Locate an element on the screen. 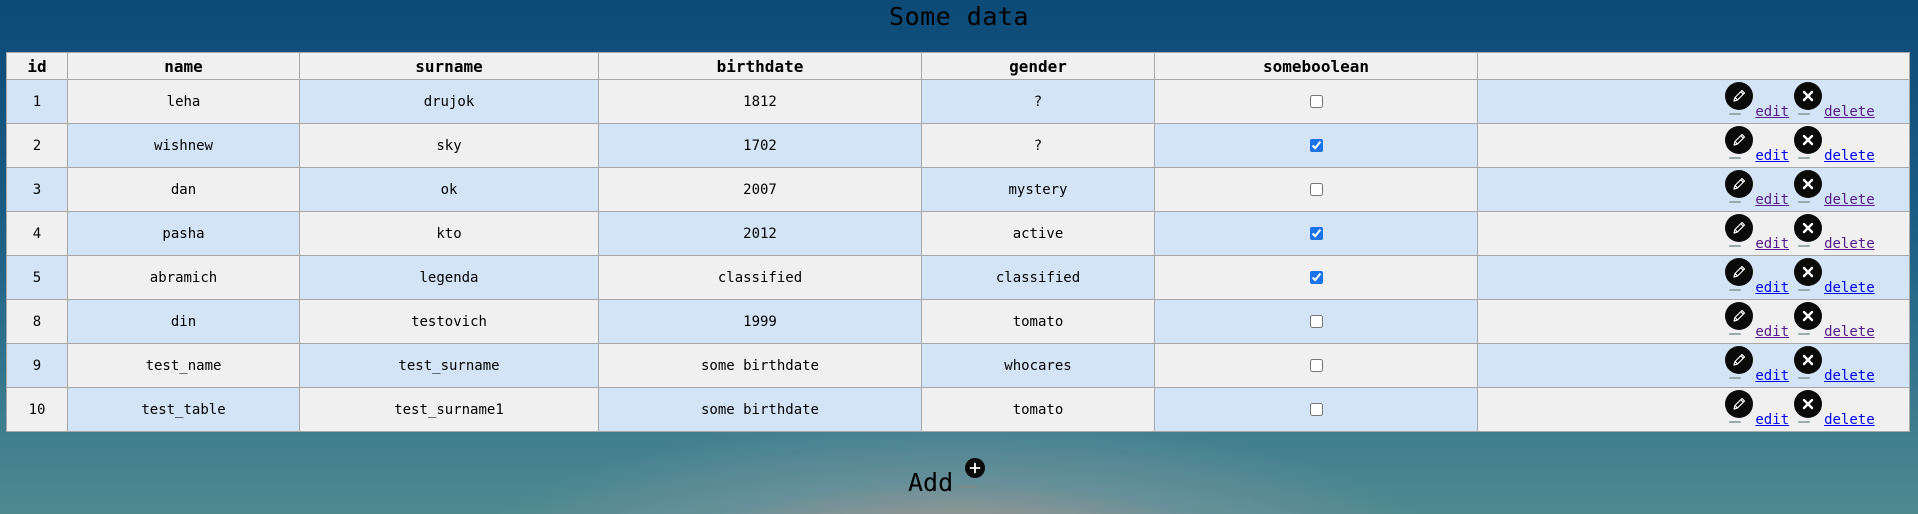 The height and width of the screenshot is (514, 1918). cell-name: abramich is located at coordinates (183, 277).